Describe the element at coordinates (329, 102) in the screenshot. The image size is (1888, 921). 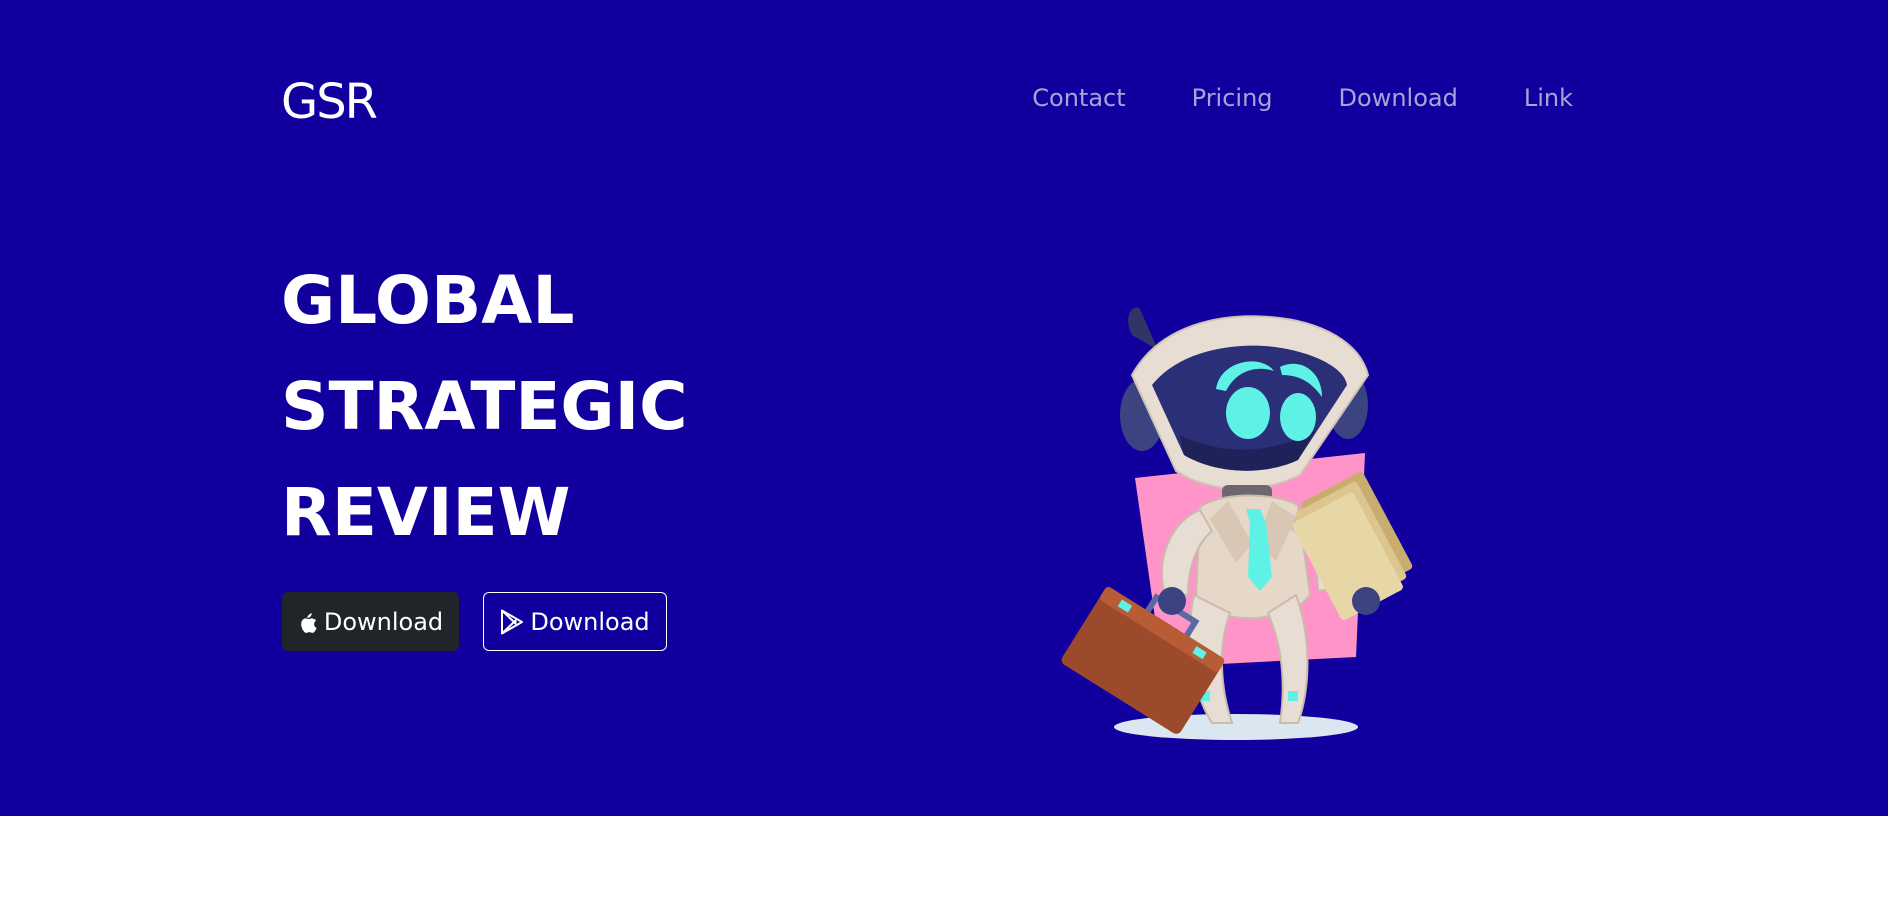
I see `brand-logo: GSR` at that location.